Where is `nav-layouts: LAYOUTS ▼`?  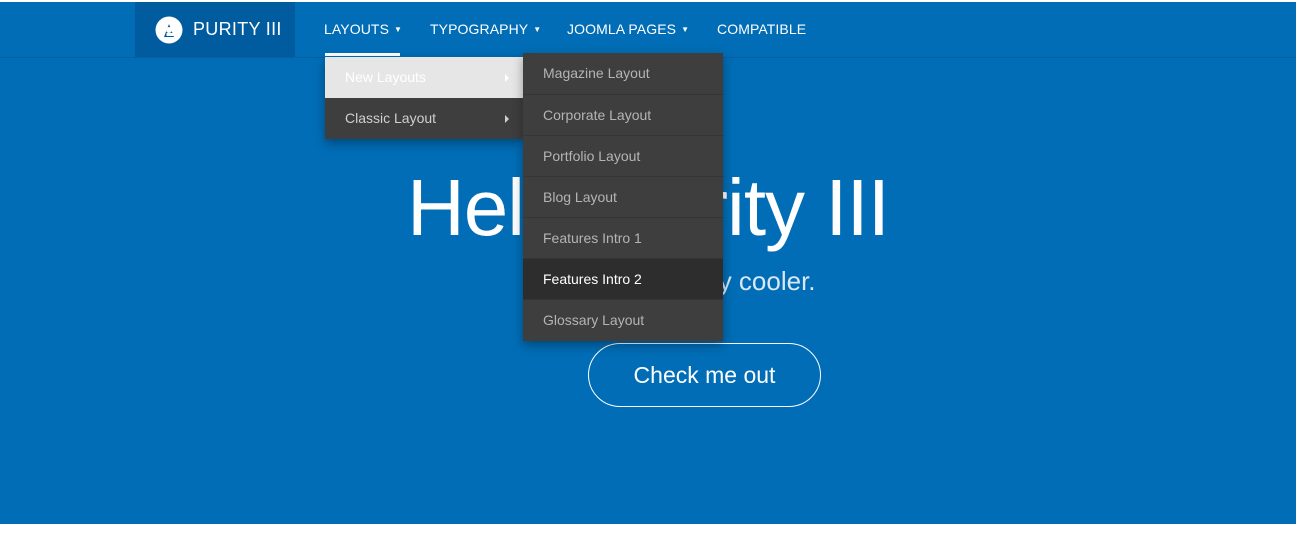 nav-layouts: LAYOUTS ▼ is located at coordinates (363, 29).